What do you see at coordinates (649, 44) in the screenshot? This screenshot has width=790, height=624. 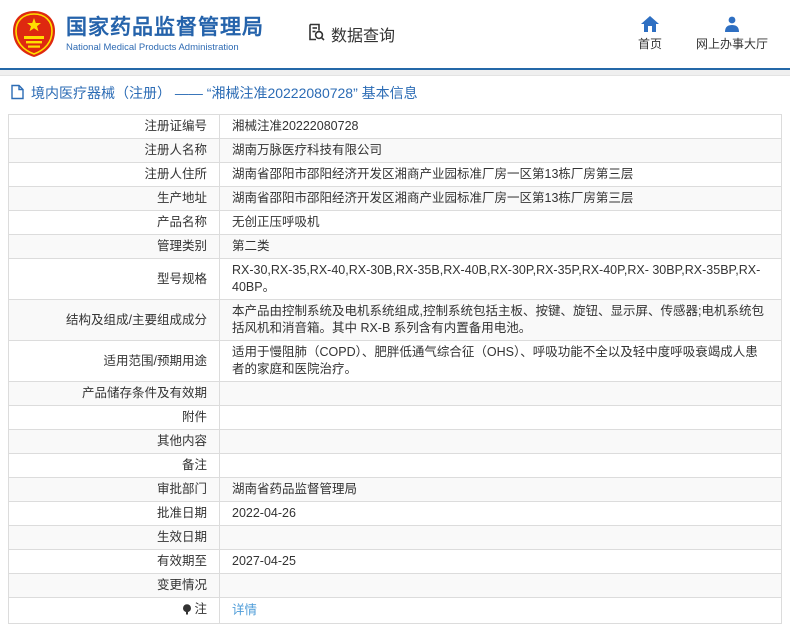 I see `nav-home-label: 首页` at bounding box center [649, 44].